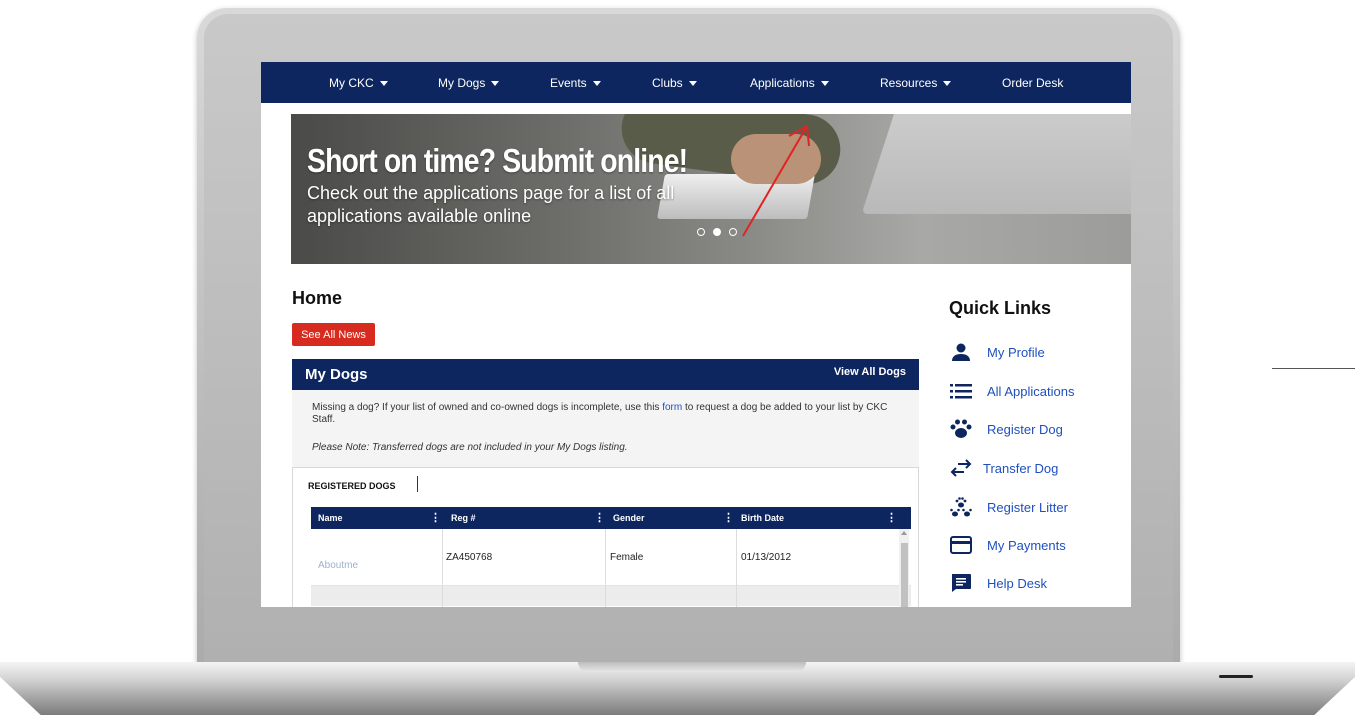  What do you see at coordinates (961, 468) in the screenshot?
I see `transfer-arrows-icon` at bounding box center [961, 468].